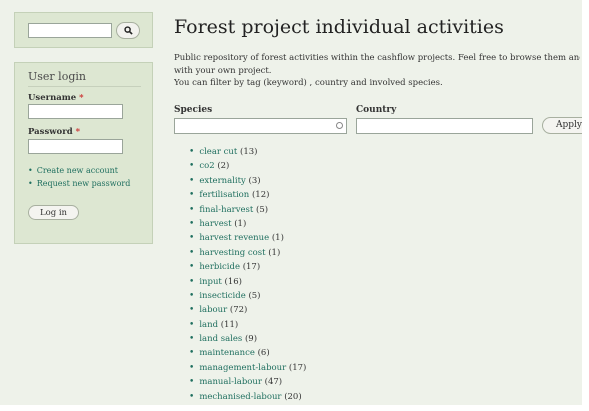 This screenshot has width=589, height=411. What do you see at coordinates (206, 166) in the screenshot?
I see `tag-link: co2` at bounding box center [206, 166].